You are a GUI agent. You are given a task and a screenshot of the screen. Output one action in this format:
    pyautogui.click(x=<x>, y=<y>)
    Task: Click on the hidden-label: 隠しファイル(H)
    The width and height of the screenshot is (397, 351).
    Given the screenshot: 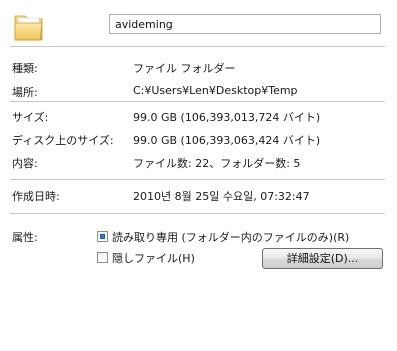 What is the action you would take?
    pyautogui.click(x=153, y=258)
    